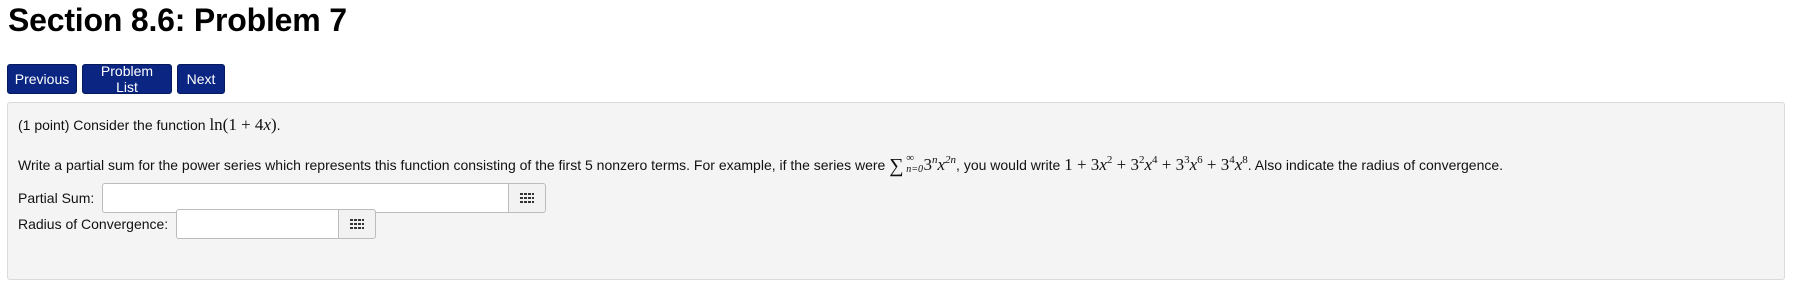 This screenshot has width=1801, height=295. What do you see at coordinates (1010, 165) in the screenshot?
I see `instruction-text-2: , you would write` at bounding box center [1010, 165].